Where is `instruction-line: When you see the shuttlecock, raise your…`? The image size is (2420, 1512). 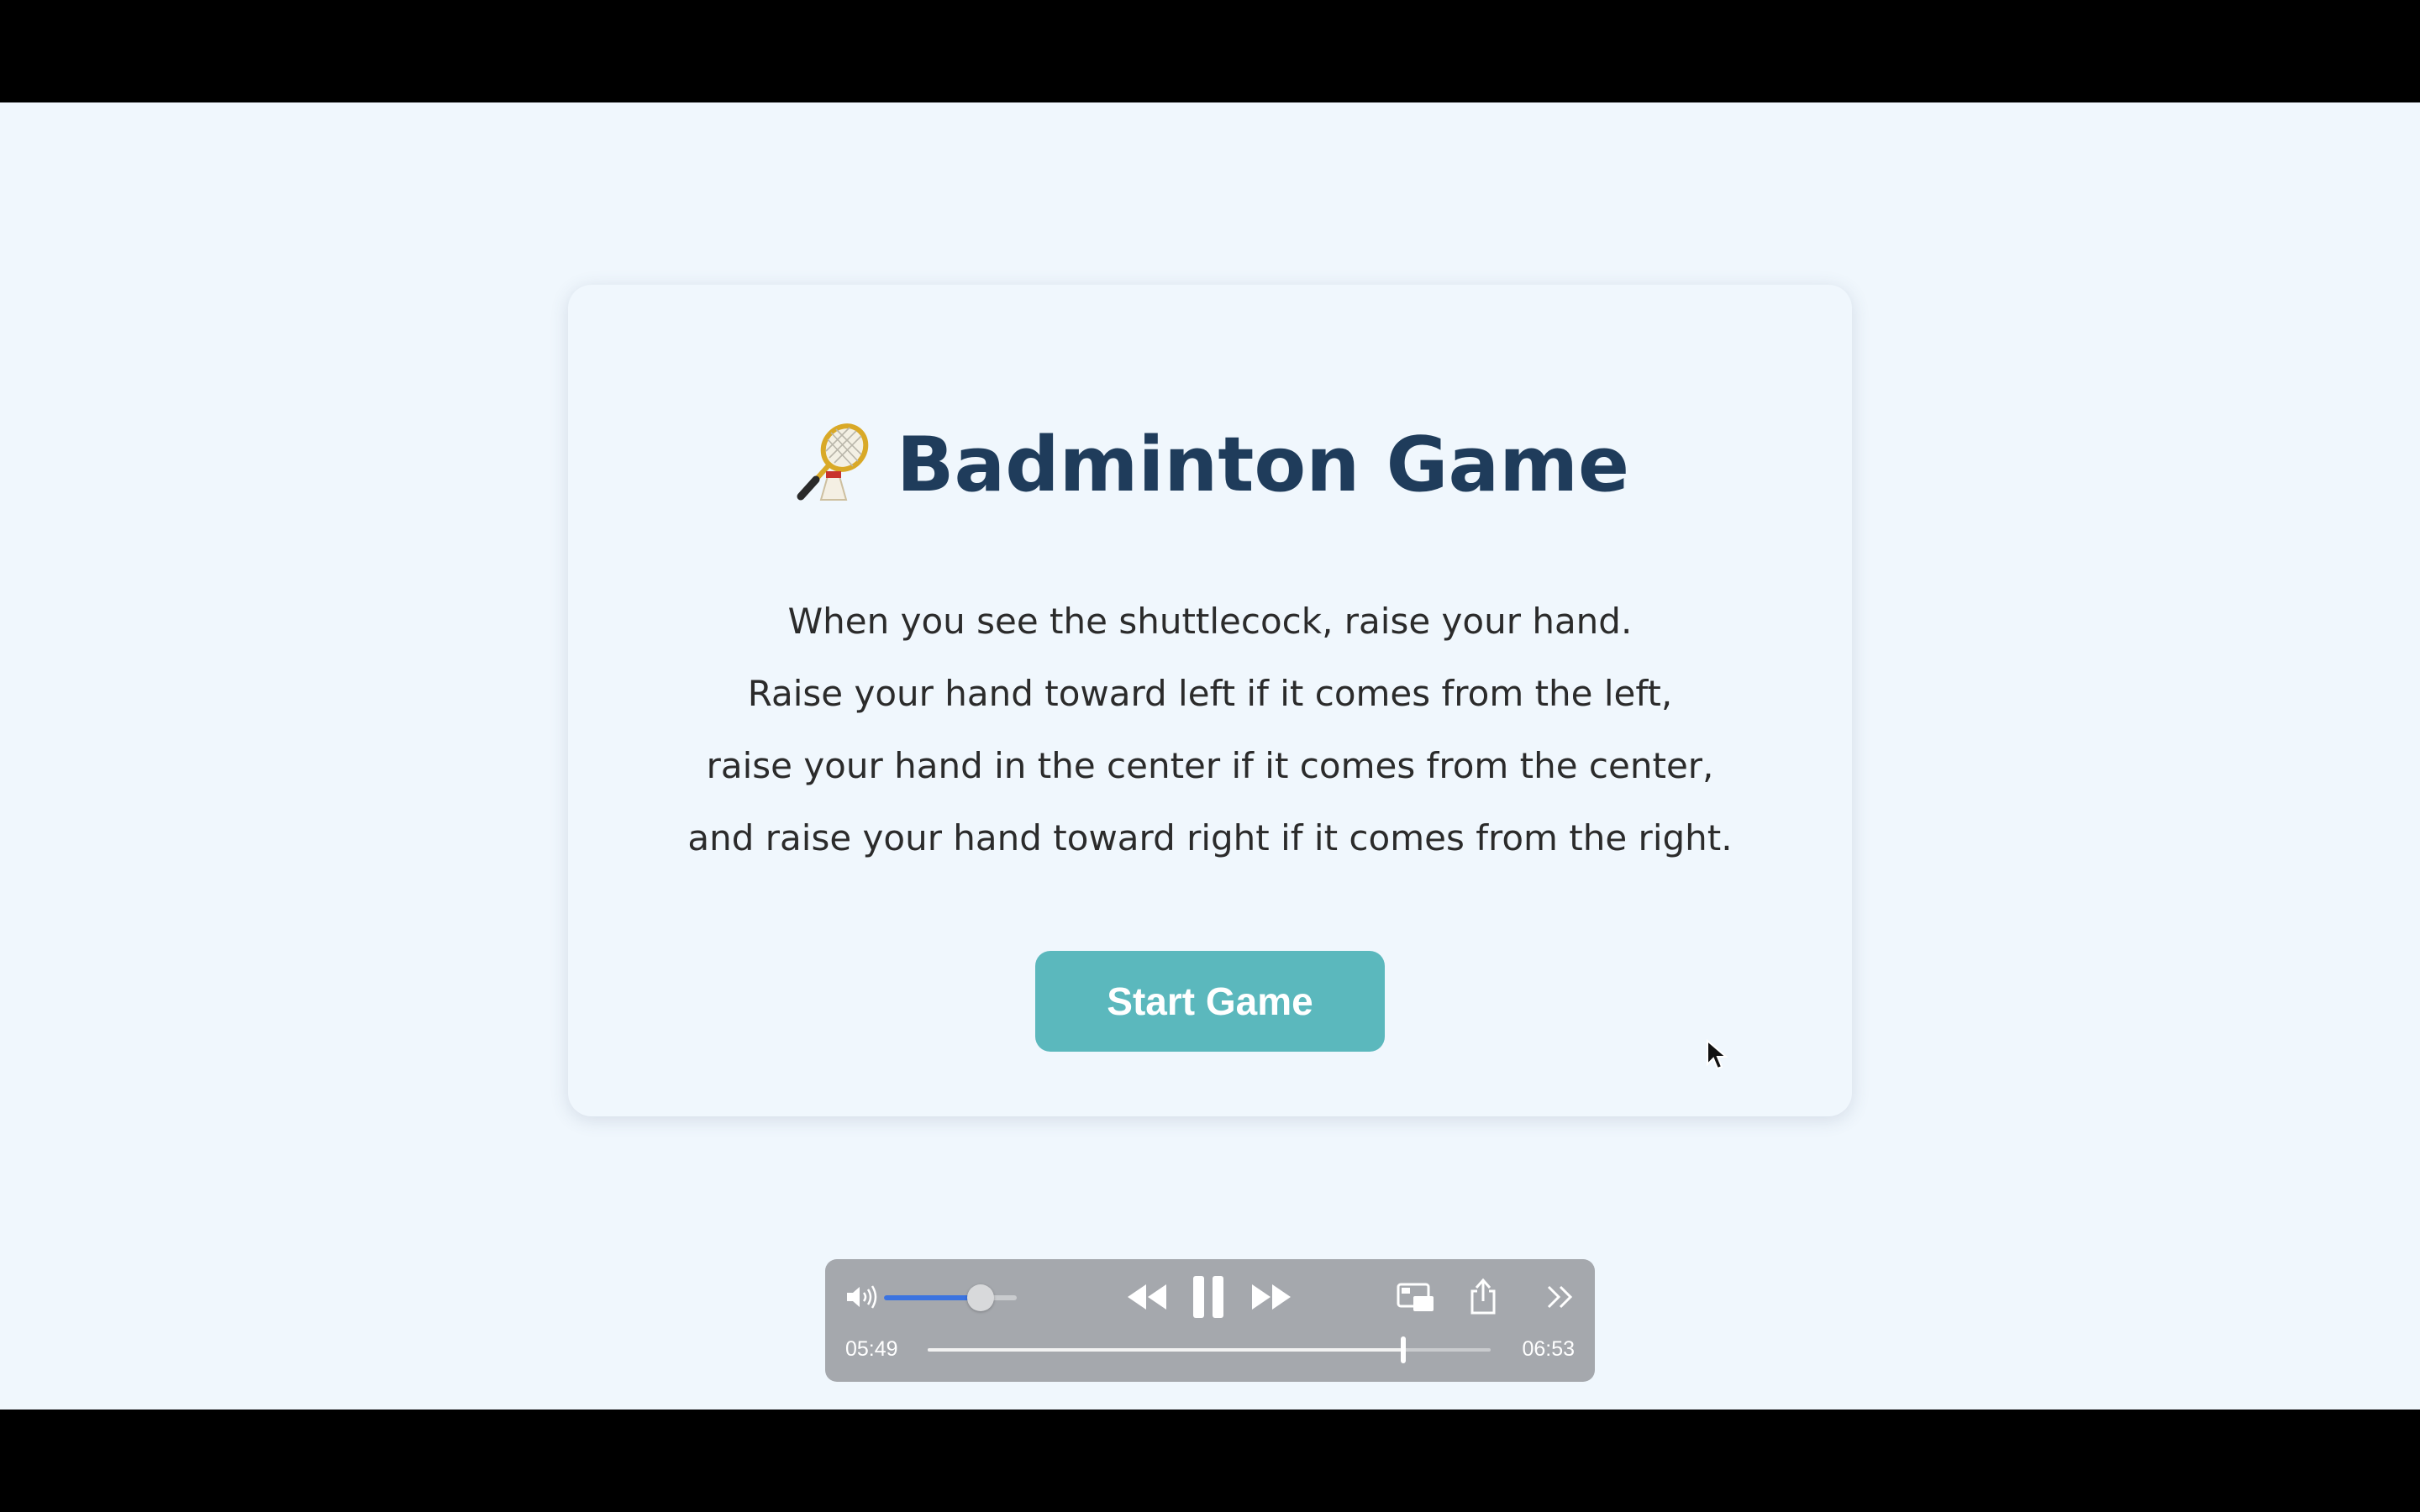 instruction-line: When you see the shuttlecock, raise your… is located at coordinates (1210, 621).